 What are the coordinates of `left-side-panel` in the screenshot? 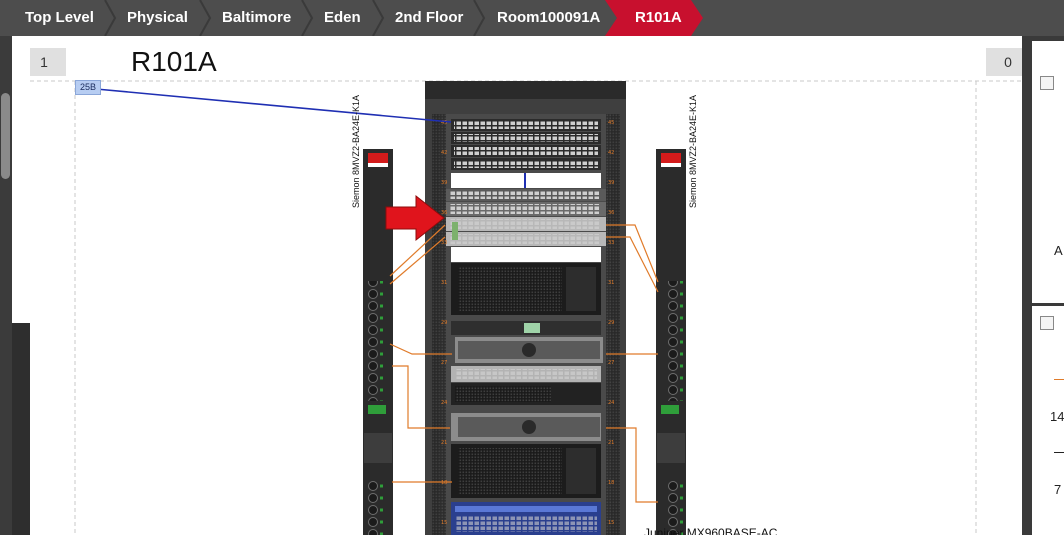 It's located at (21, 285).